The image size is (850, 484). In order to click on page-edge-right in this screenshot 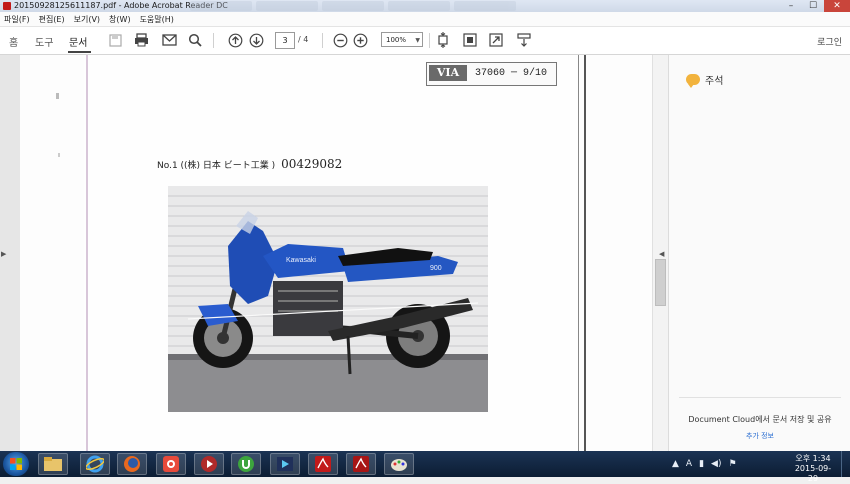, I will do `click(578, 253)`.